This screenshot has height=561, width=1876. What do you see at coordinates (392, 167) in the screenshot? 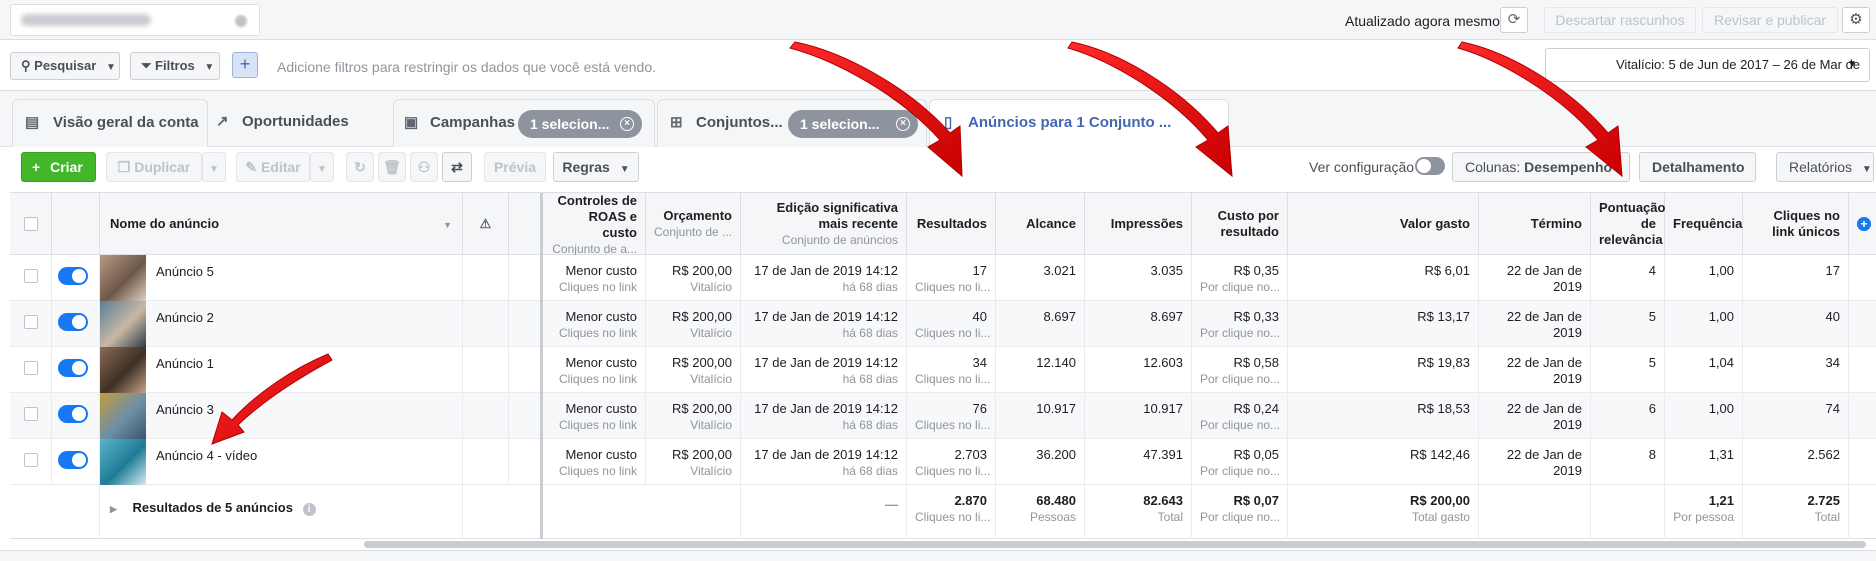
I see `delete-button: 🗑` at bounding box center [392, 167].